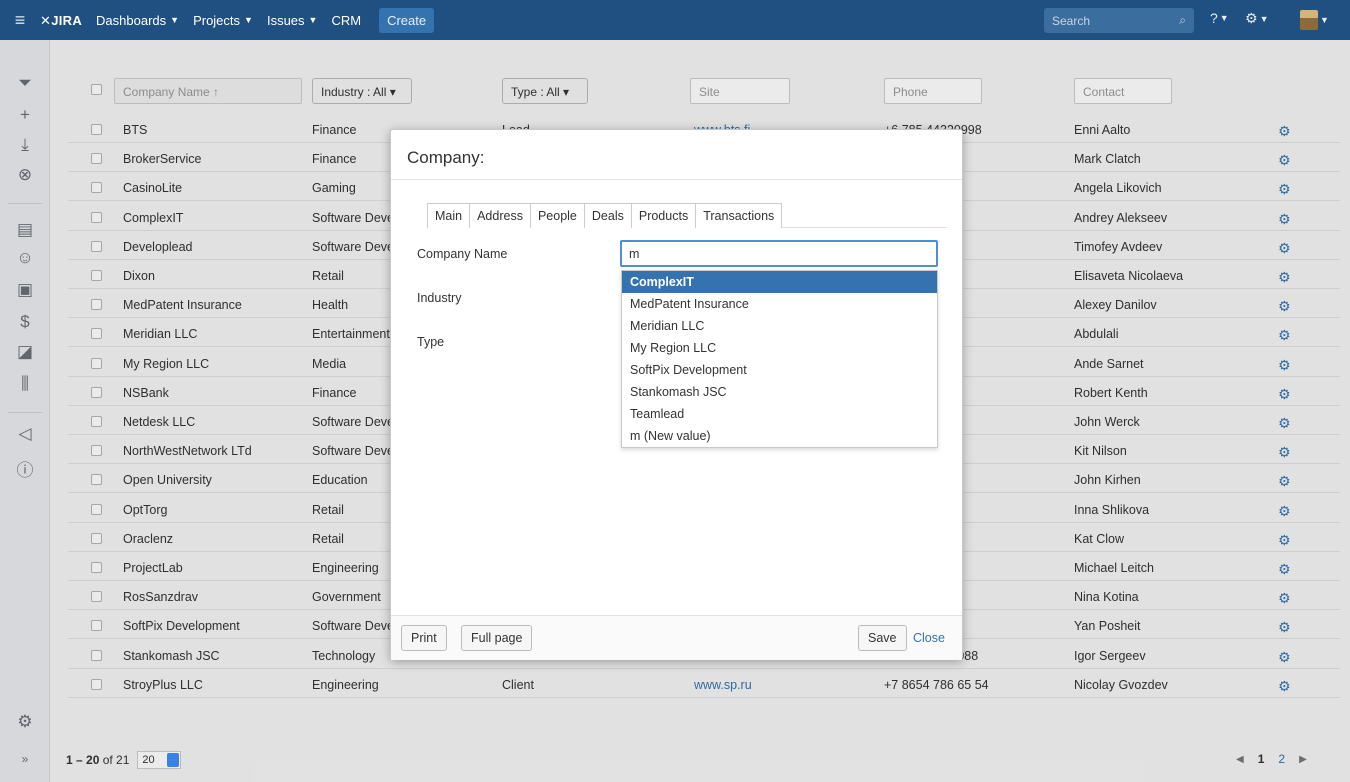 This screenshot has height=782, width=1350. I want to click on nav-dashboards: Dashboards ▼, so click(137, 20).